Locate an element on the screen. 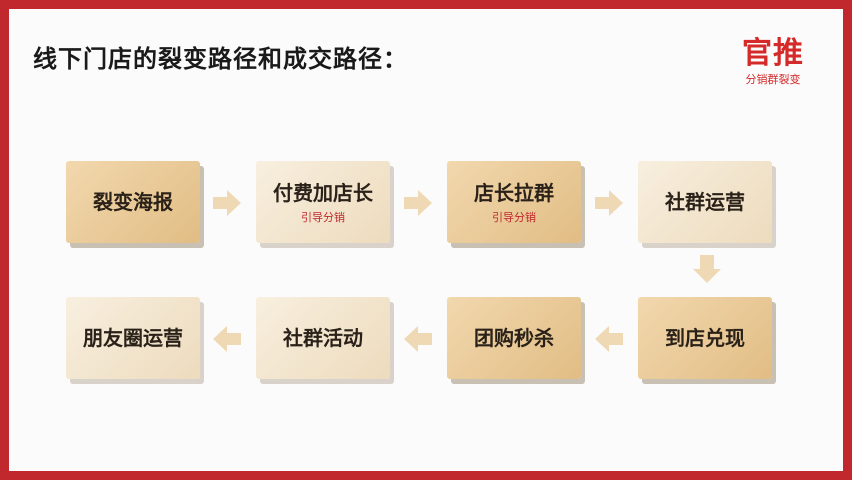  step-label: 到店兑现 is located at coordinates (705, 338).